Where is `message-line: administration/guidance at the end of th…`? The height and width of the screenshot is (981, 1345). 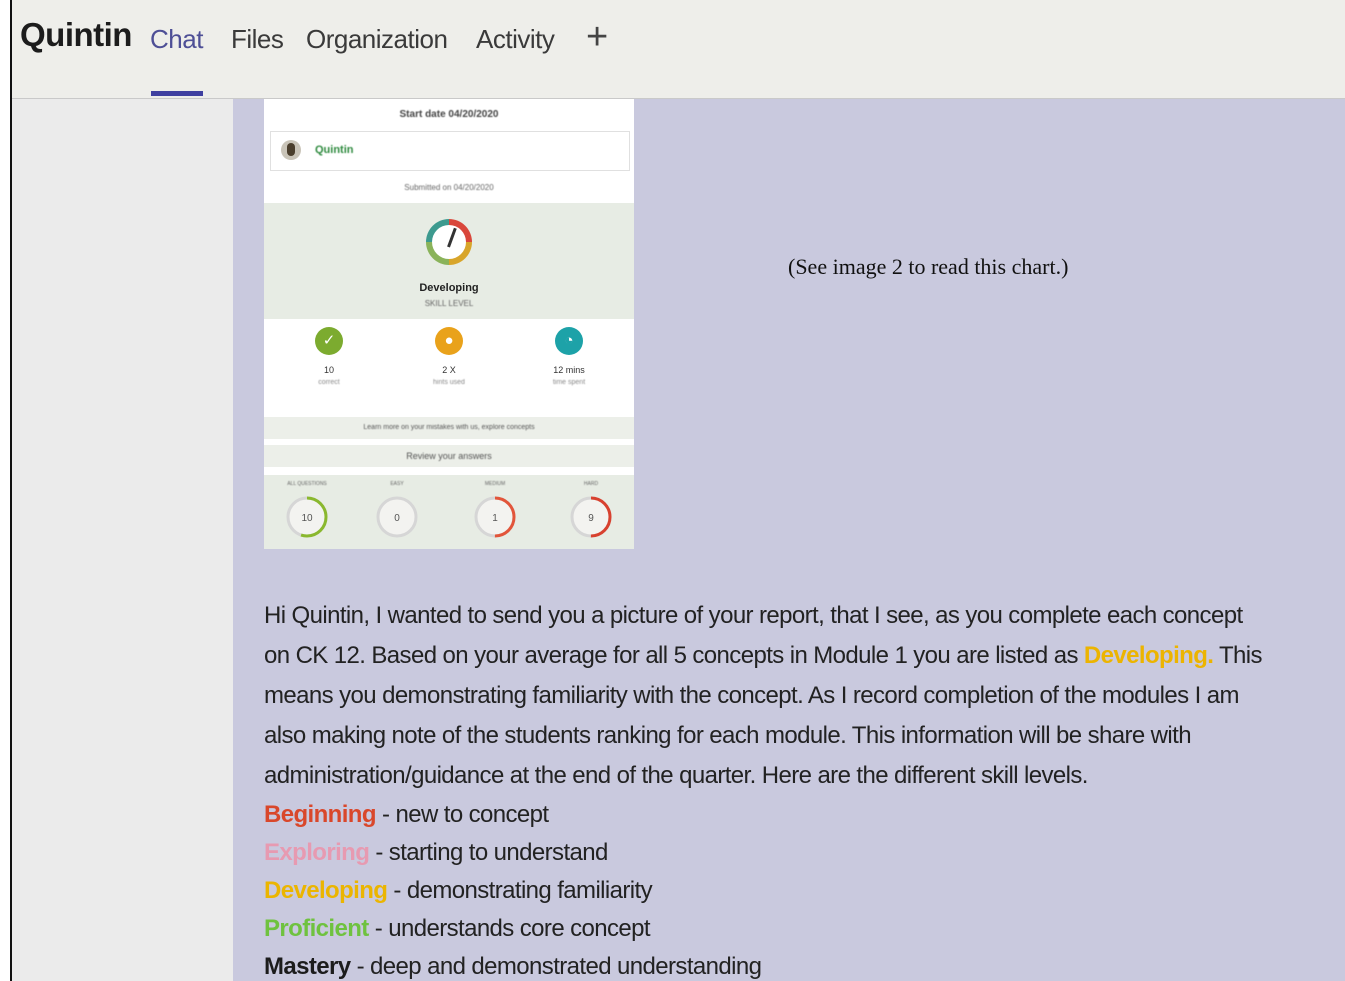
message-line: administration/guidance at the end of th… is located at coordinates (676, 775).